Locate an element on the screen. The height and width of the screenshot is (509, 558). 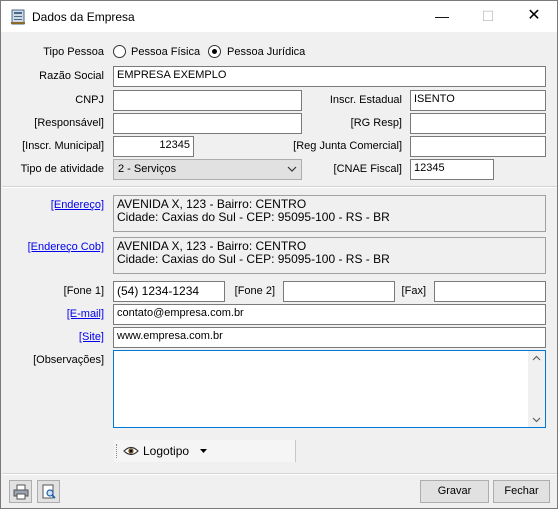
responsavel-label: [Responsável] is located at coordinates (69, 123).